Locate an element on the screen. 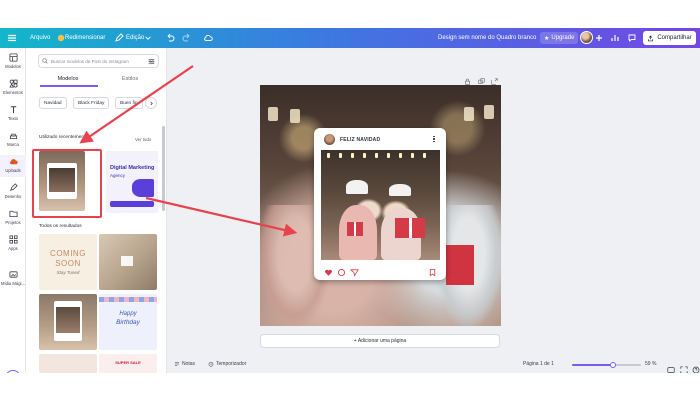 The height and width of the screenshot is (400, 700). zoom-slider-fill is located at coordinates (592, 365).